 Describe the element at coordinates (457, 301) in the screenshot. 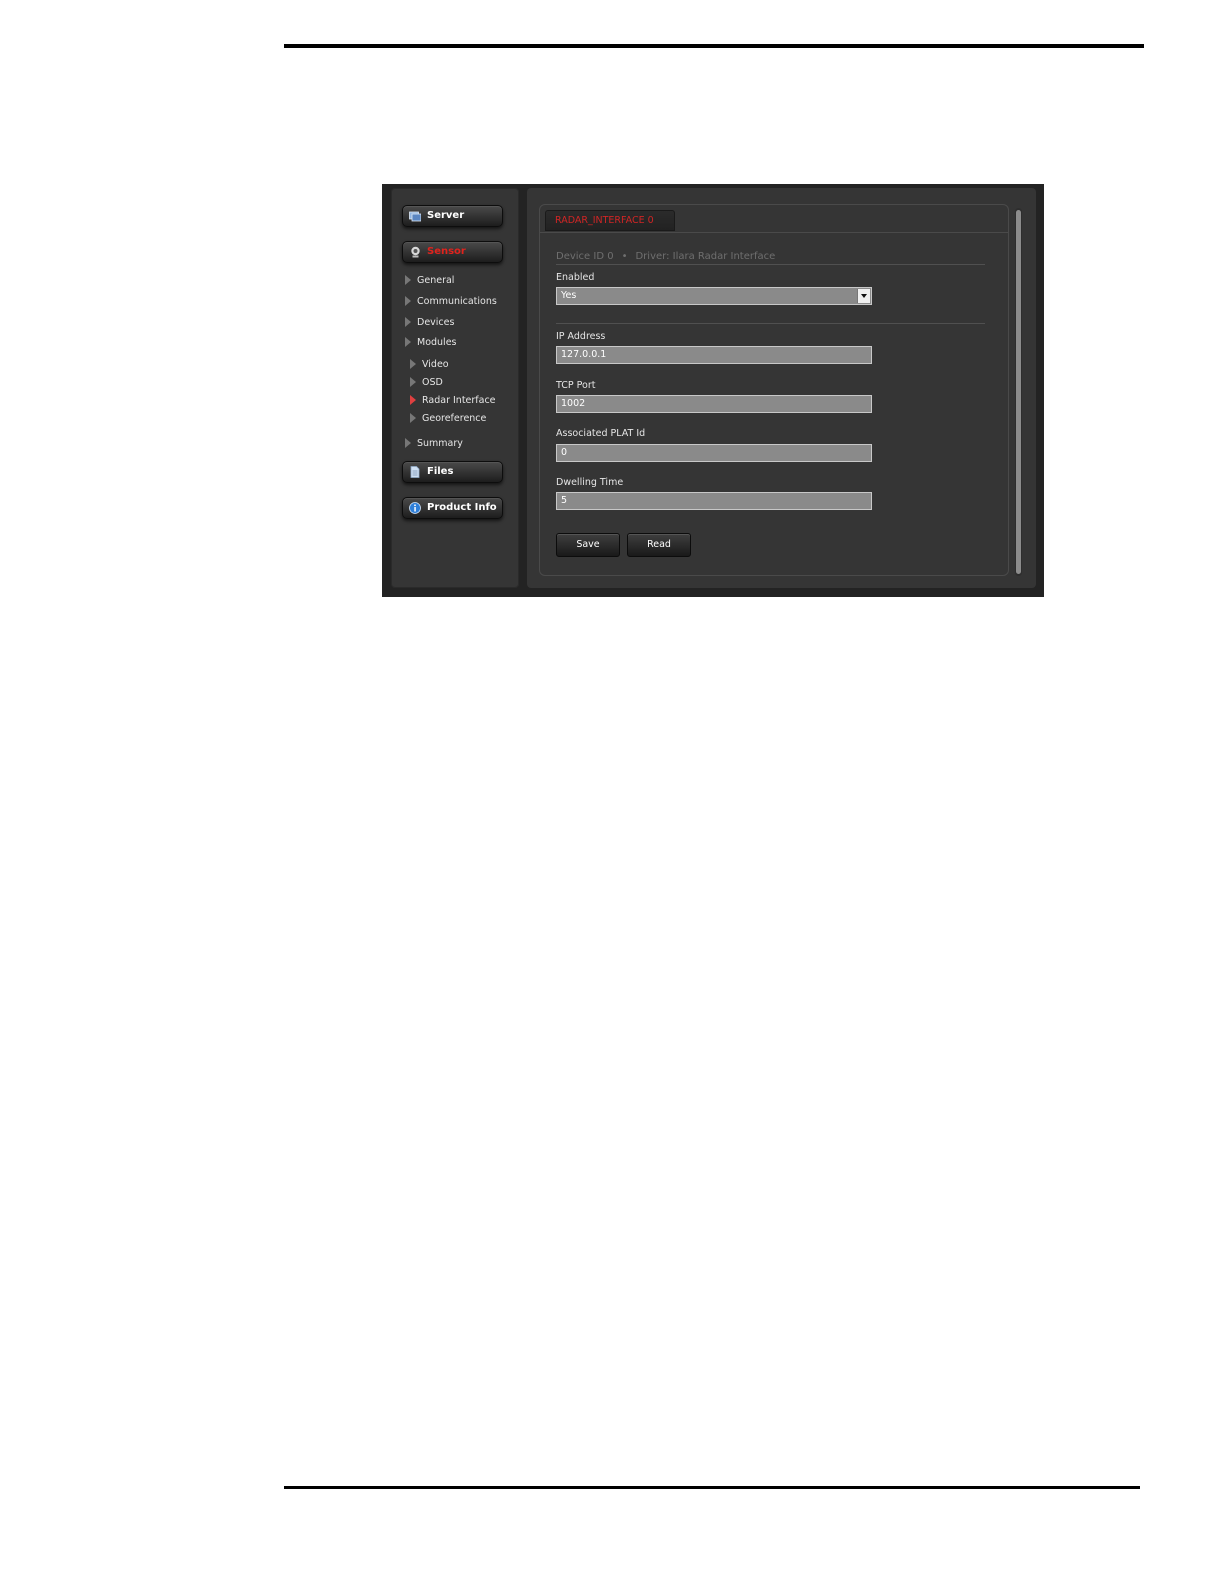

I see `tree-item-label: Communications` at that location.